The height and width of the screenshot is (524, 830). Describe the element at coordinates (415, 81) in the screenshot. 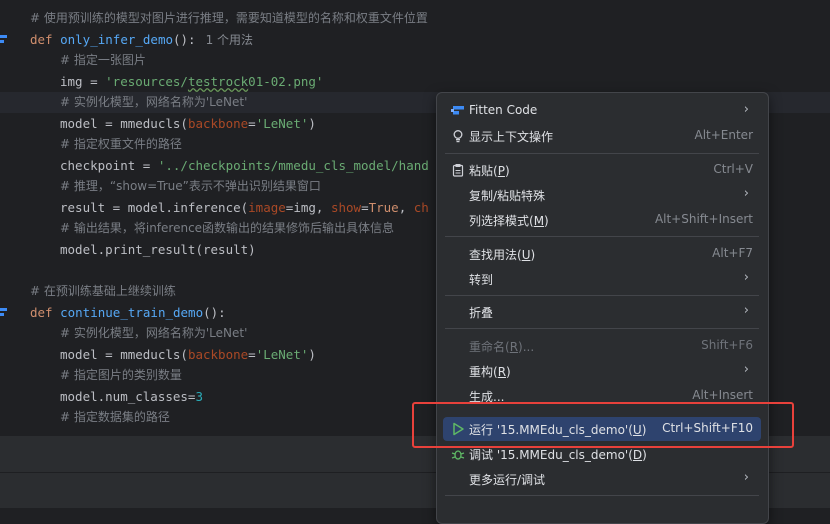

I see `code-line: img = 'resources/testrock01-02.png'` at that location.